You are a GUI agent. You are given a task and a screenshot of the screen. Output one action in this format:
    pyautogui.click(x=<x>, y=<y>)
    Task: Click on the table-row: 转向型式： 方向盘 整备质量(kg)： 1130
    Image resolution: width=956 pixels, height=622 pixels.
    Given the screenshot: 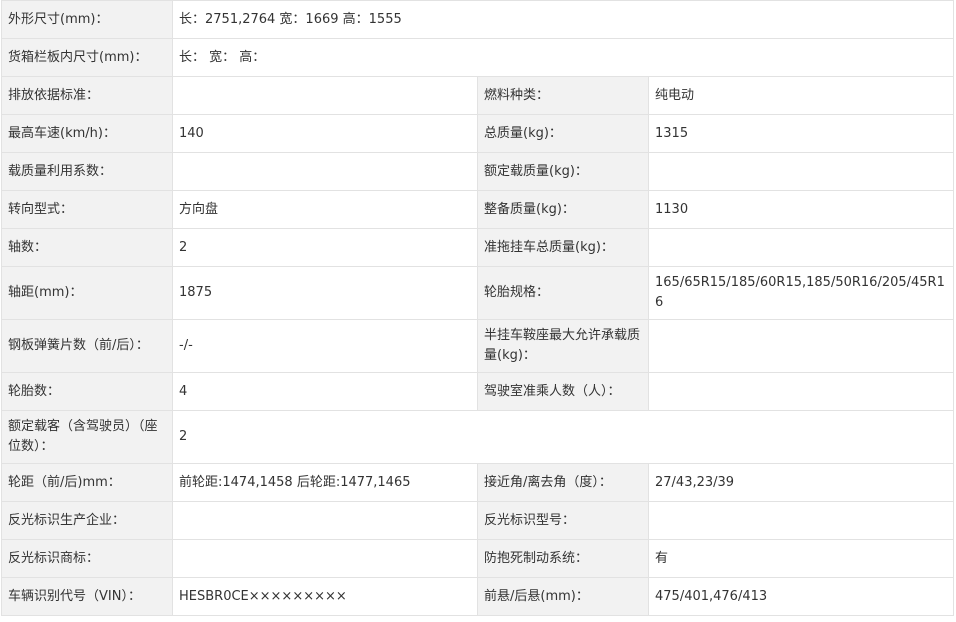 What is the action you would take?
    pyautogui.click(x=477, y=209)
    